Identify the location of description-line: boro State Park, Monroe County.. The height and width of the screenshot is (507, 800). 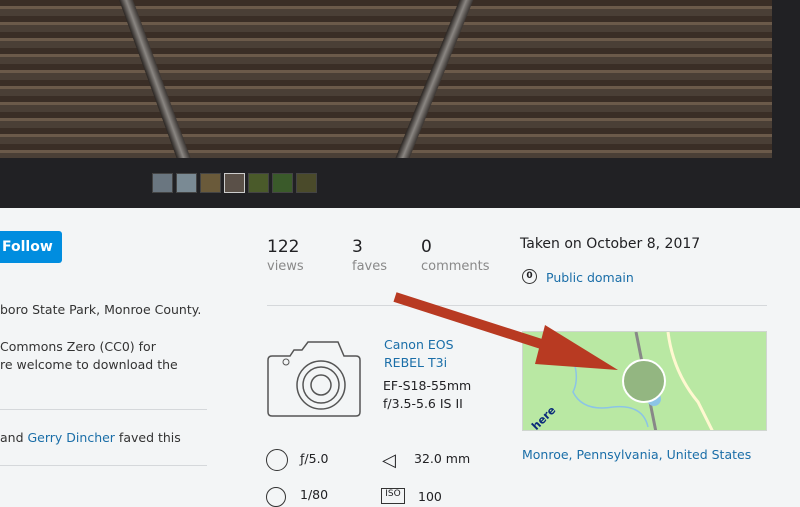
(101, 309).